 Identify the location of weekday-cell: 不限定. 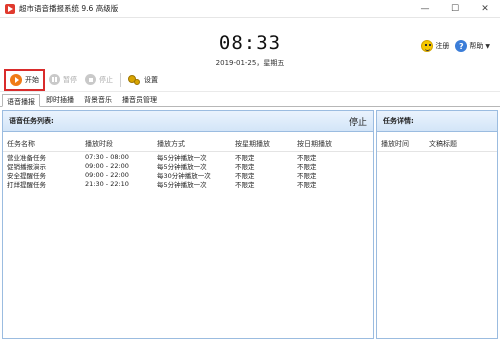
(245, 184).